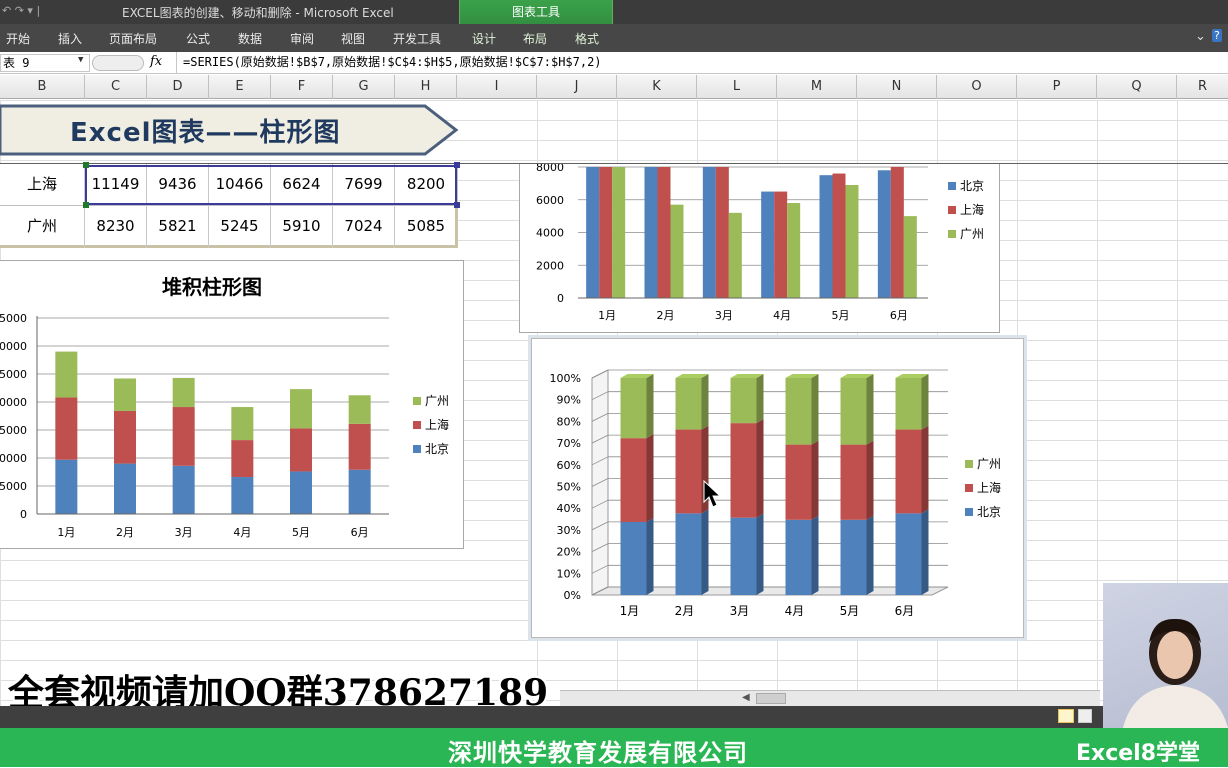 Image resolution: width=1228 pixels, height=768 pixels. Describe the element at coordinates (156, 61) in the screenshot. I see `insert-function-icon: fx` at that location.